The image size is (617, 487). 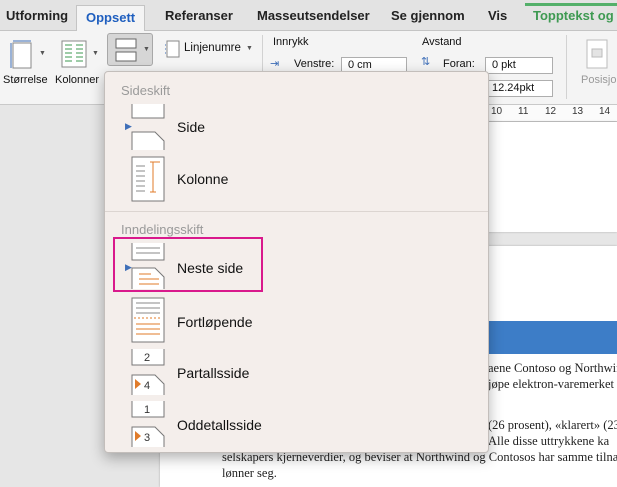 What do you see at coordinates (313, 15) in the screenshot?
I see `tab-masseutsendelser: Masseutsendelser` at bounding box center [313, 15].